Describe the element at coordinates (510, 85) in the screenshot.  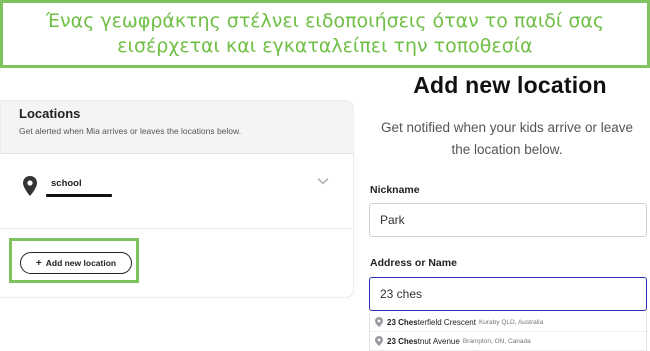
I see `form-title: Add new location` at that location.